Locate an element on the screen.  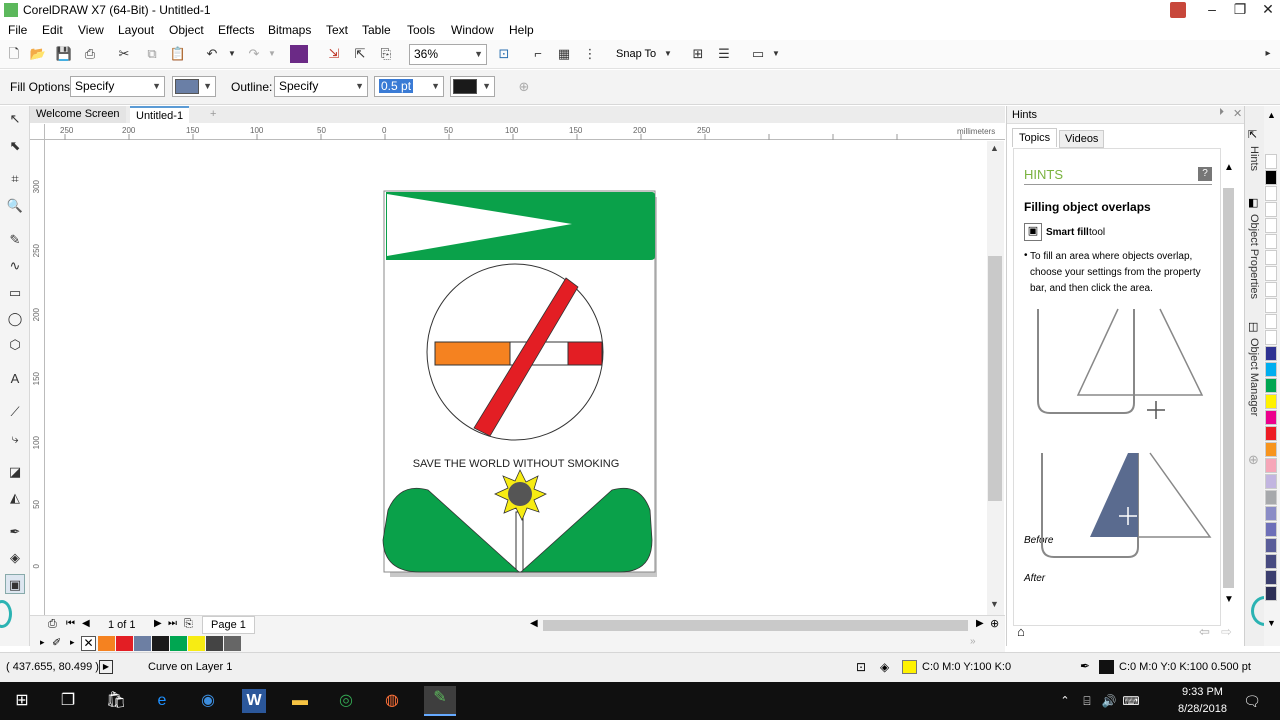
store-icon: 🛍 is located at coordinates (116, 701).